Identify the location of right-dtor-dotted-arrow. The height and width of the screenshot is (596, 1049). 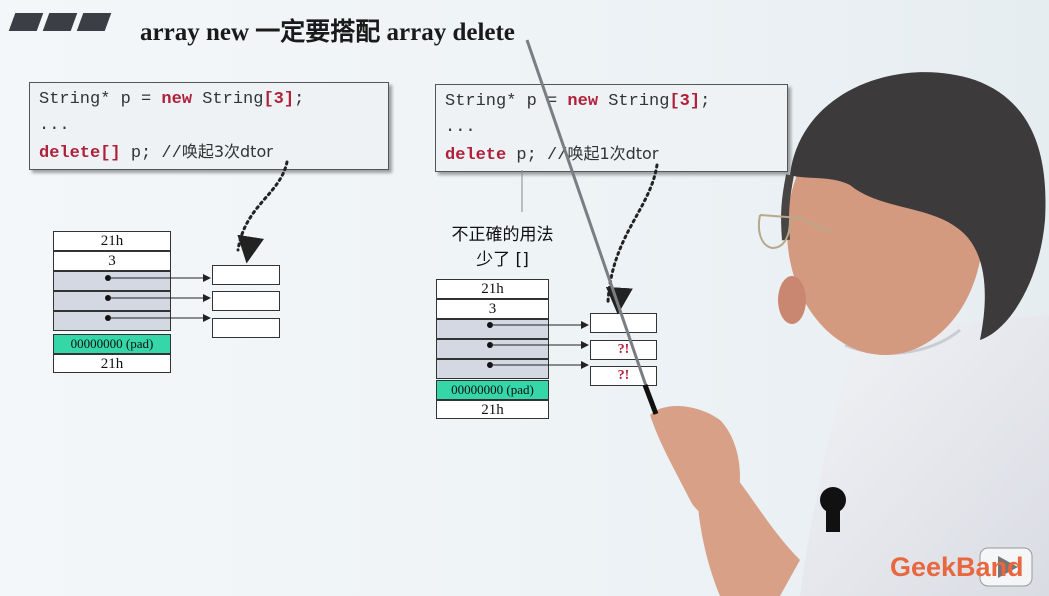
(632, 239).